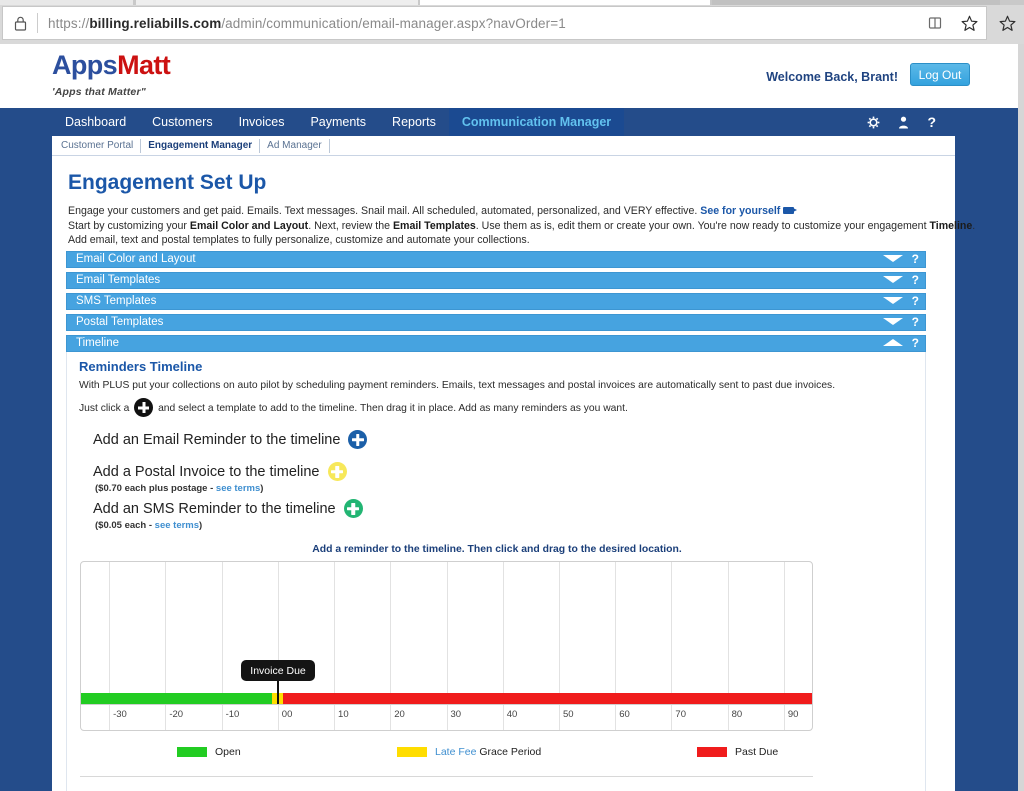 This screenshot has width=1024, height=791. I want to click on site-logo: AppsMatt 'Apps that Matter", so click(111, 74).